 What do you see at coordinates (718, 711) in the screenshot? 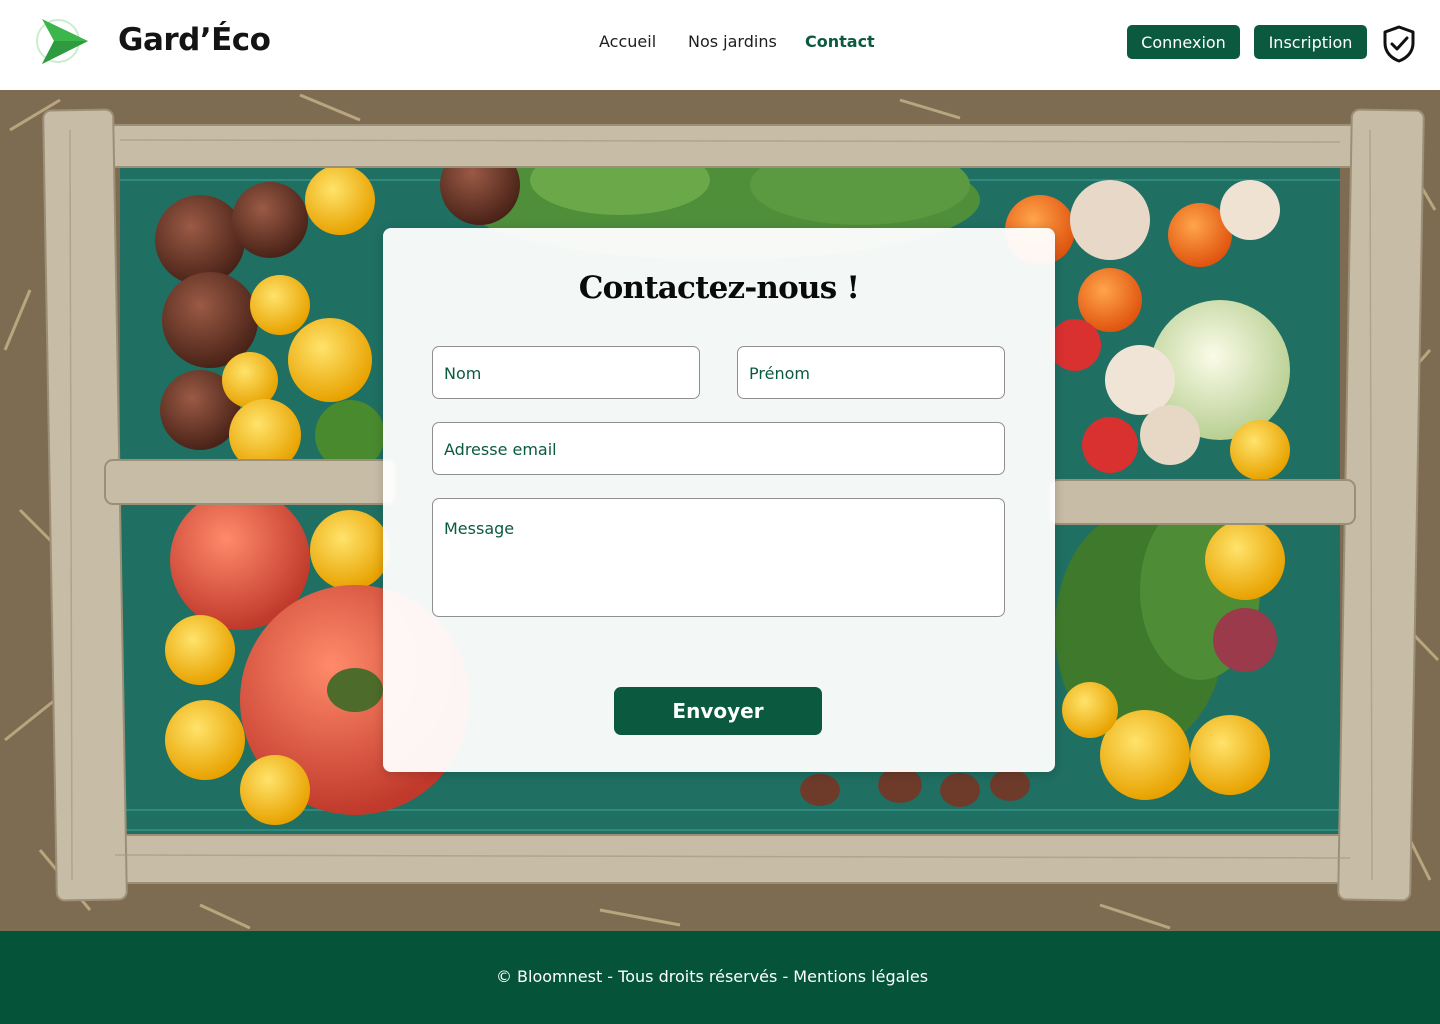
I see `submit-button: Envoyer` at bounding box center [718, 711].